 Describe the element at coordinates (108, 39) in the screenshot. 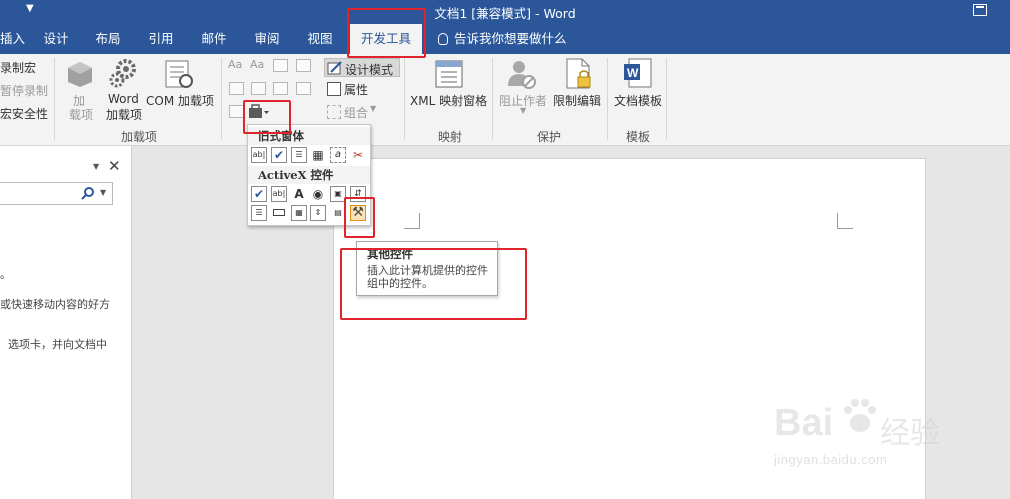

I see `tab-layout: 布局` at that location.